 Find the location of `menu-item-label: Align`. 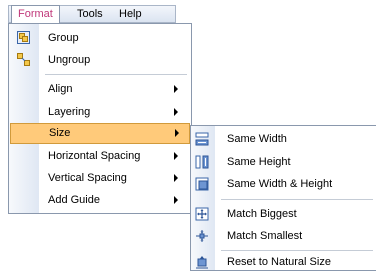

menu-item-label: Align is located at coordinates (60, 89).